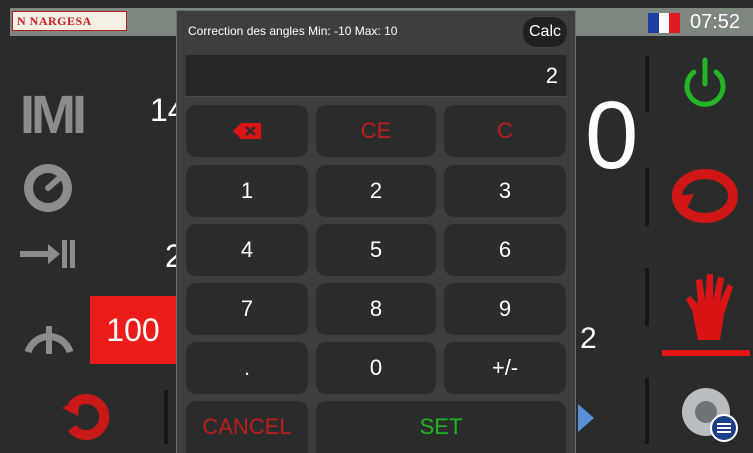  Describe the element at coordinates (247, 368) in the screenshot. I see `key-decimal: .` at that location.